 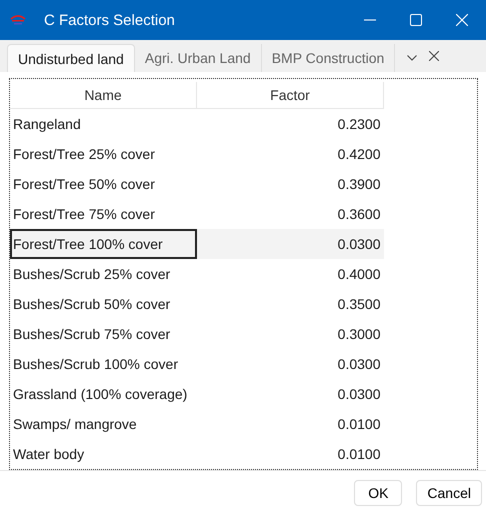 I want to click on table-cell: 0.0300, so click(x=290, y=244).